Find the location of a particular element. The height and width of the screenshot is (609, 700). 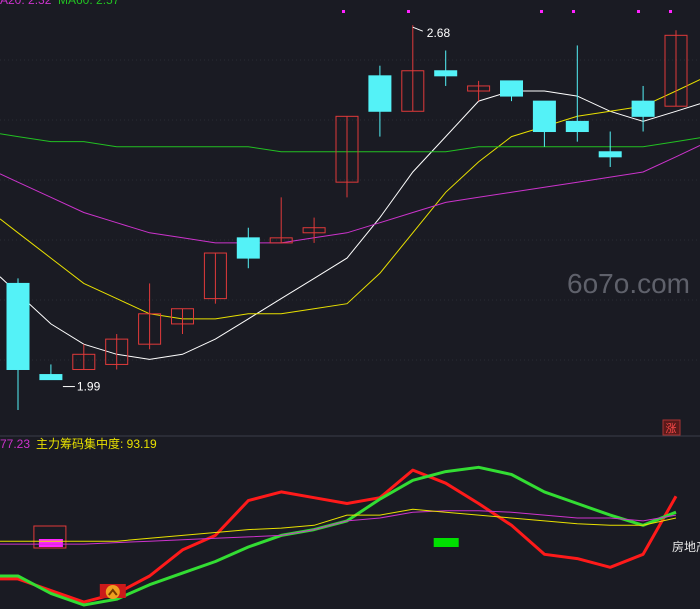

low-price-label: 1.99 is located at coordinates (89, 387).